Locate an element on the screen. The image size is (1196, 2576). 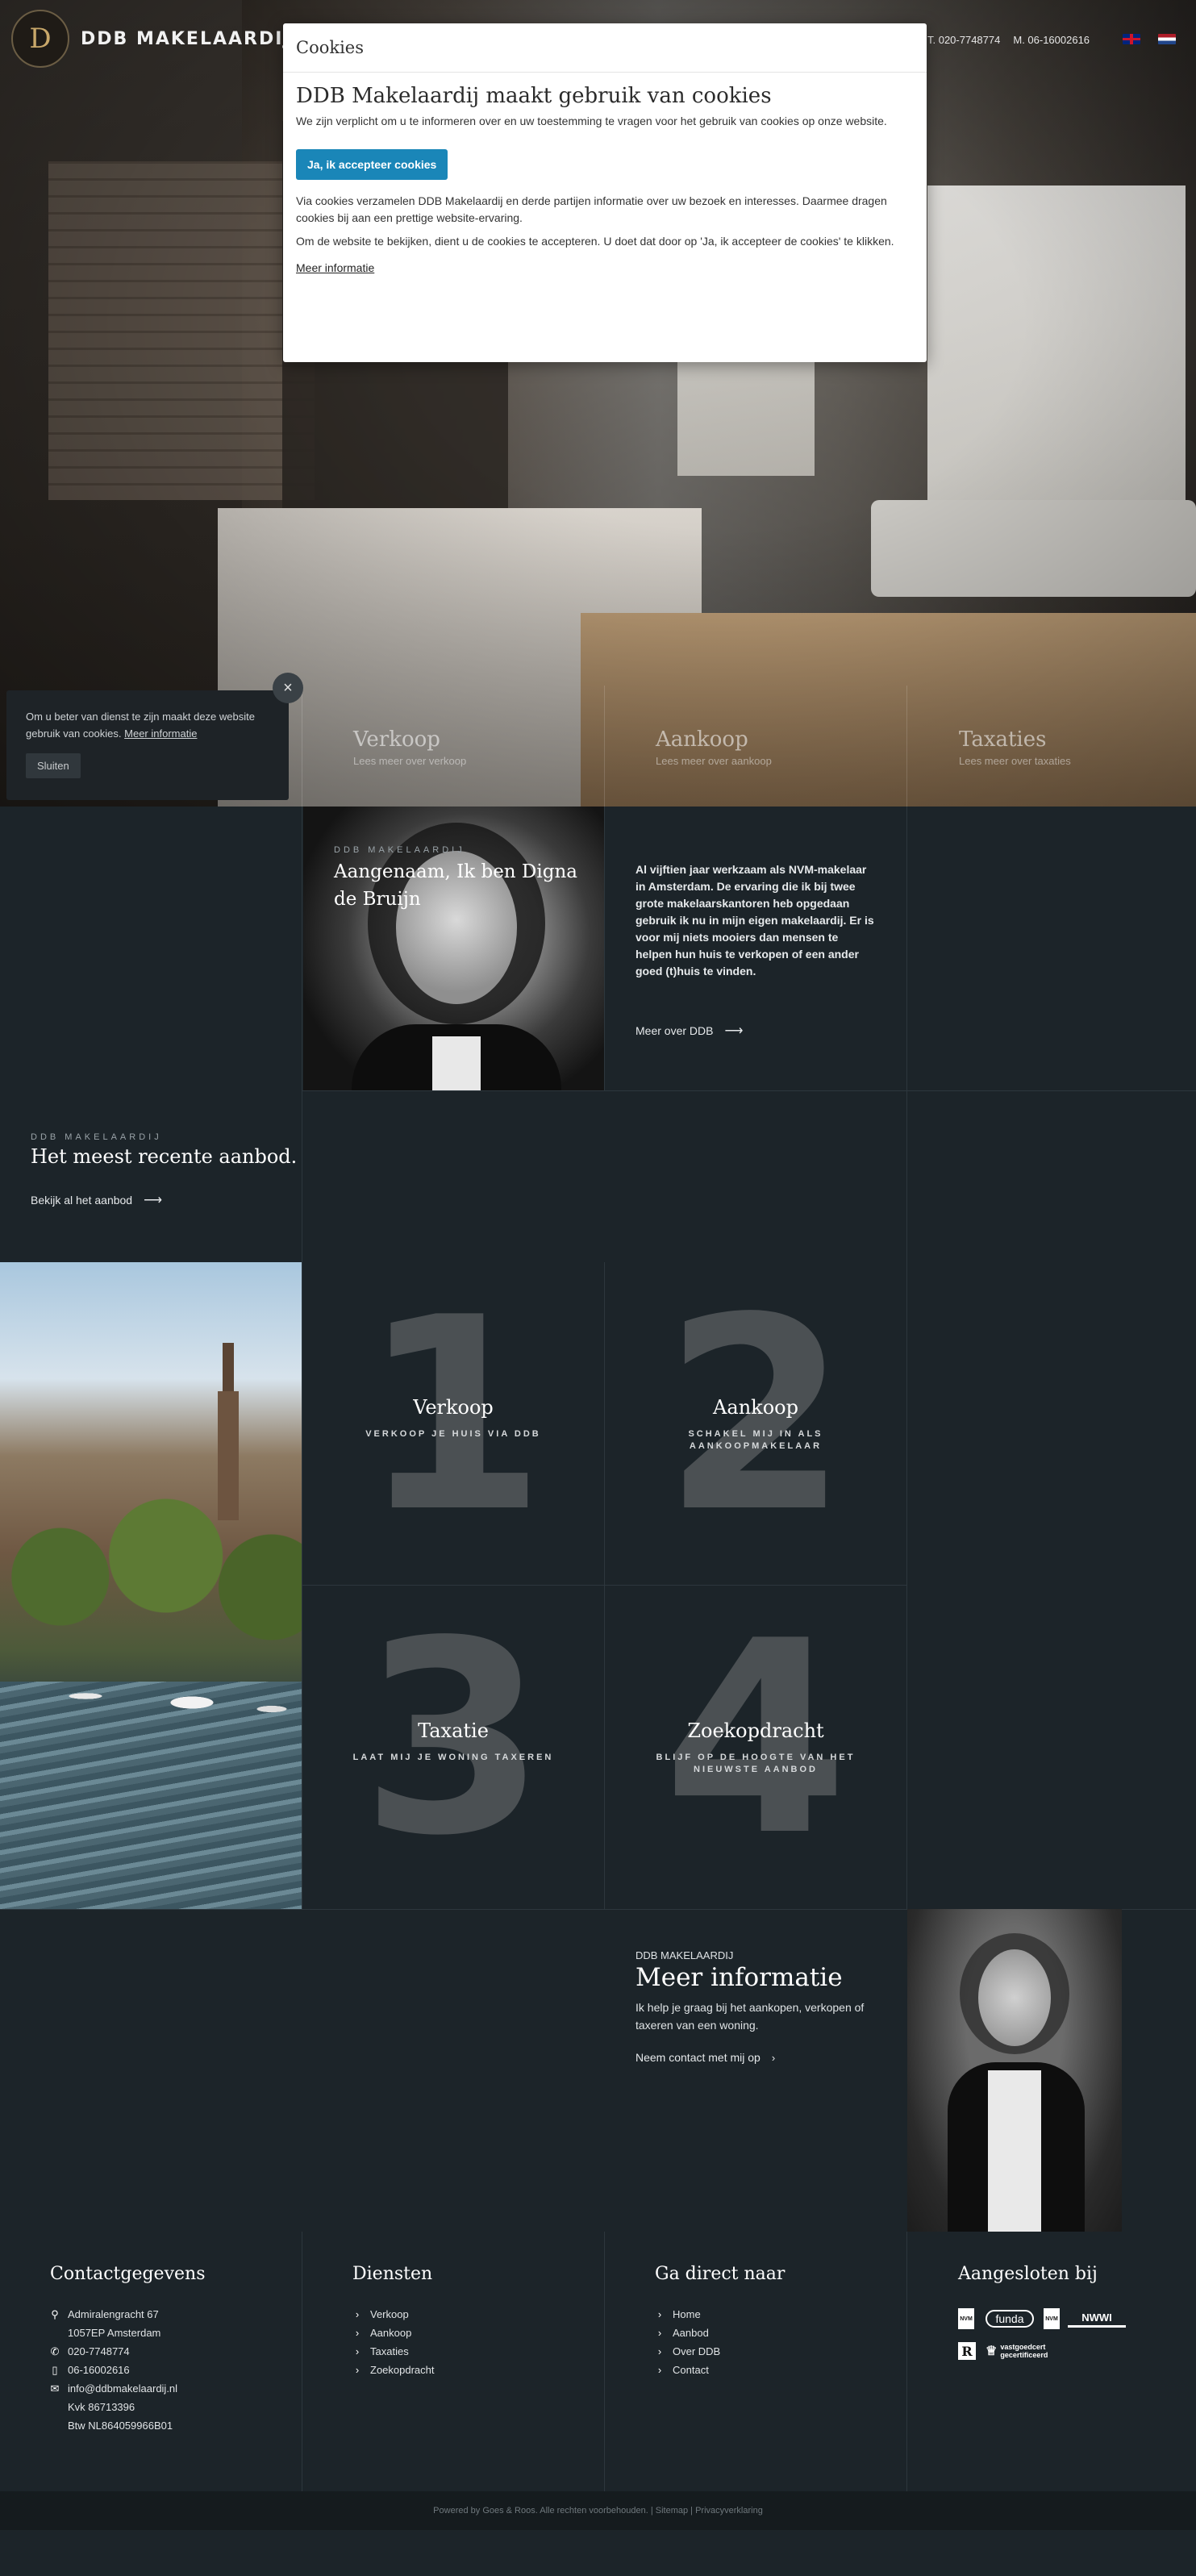
service-subtitle: SCHAKEL MIJ IN ALS AANKOOPMAKELAAR is located at coordinates (755, 1440).